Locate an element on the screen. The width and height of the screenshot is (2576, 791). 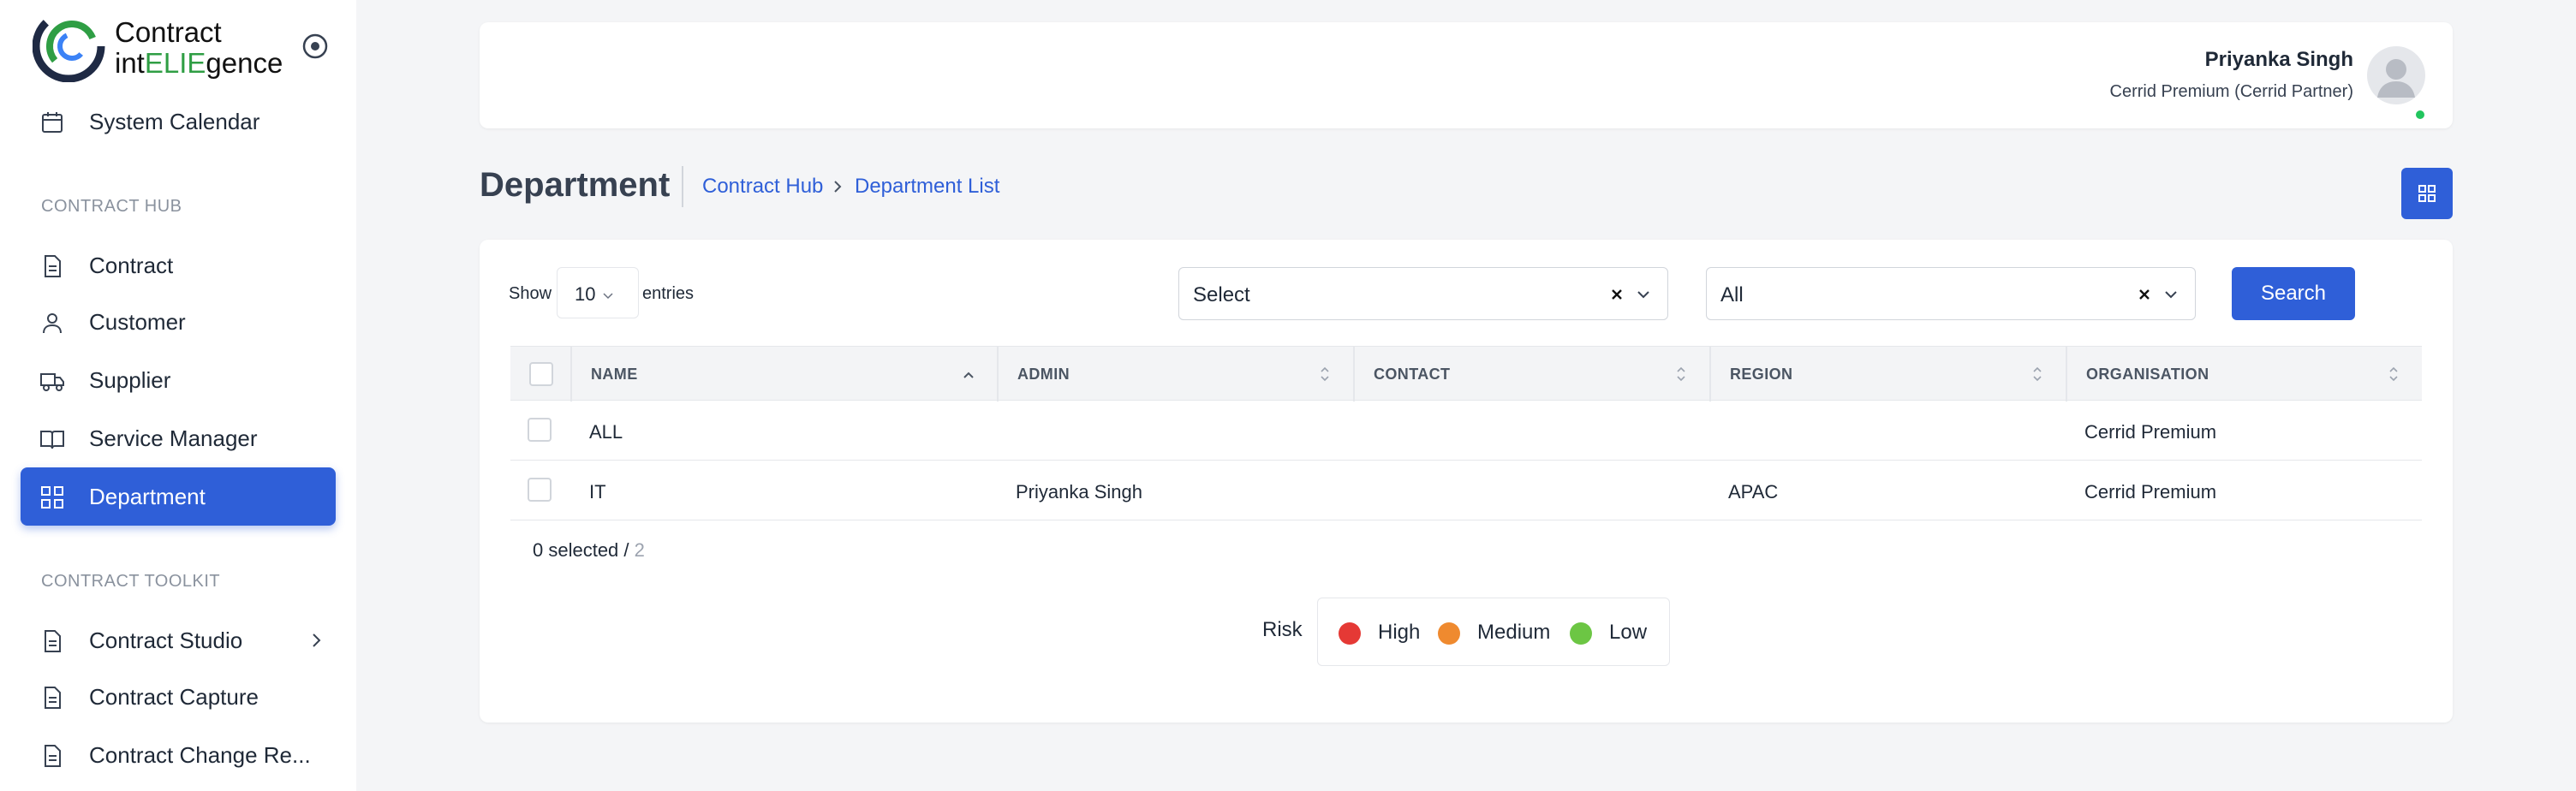
sidebar-item-system-calendar: System Calendar is located at coordinates (178, 122).